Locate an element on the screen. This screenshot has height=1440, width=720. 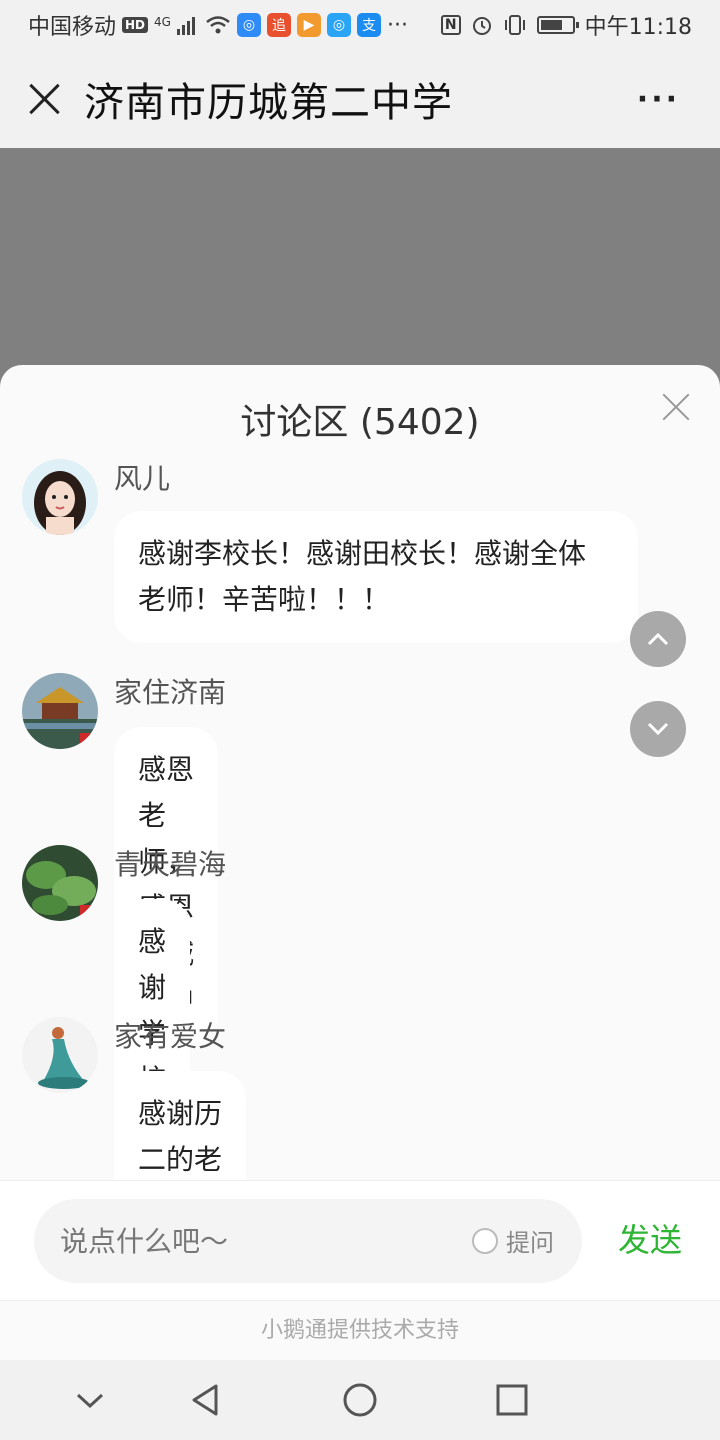
comment-bubble: 感谢李校长！感谢田校长！感谢全体 老师！辛苦啦！！！ is located at coordinates (376, 577).